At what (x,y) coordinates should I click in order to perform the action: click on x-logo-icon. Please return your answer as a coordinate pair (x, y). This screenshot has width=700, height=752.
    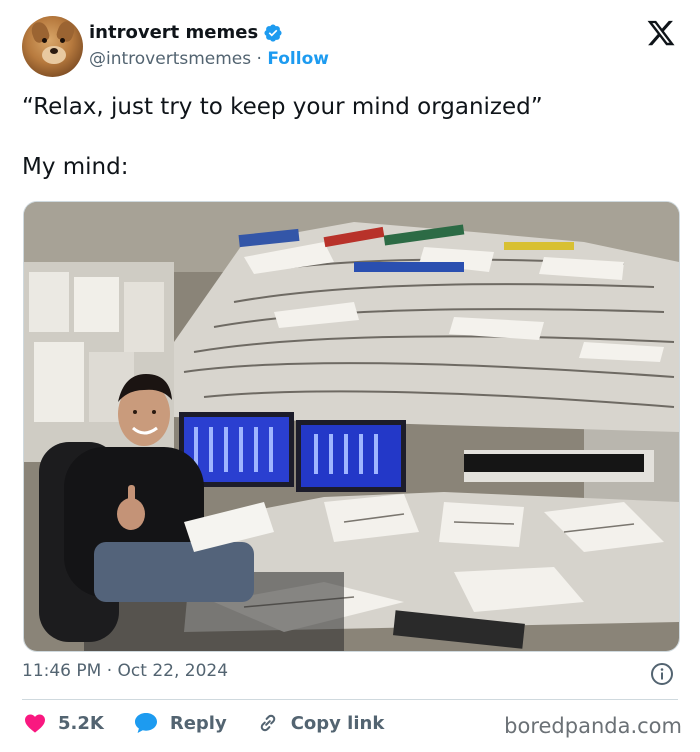
    Looking at the image, I should click on (661, 33).